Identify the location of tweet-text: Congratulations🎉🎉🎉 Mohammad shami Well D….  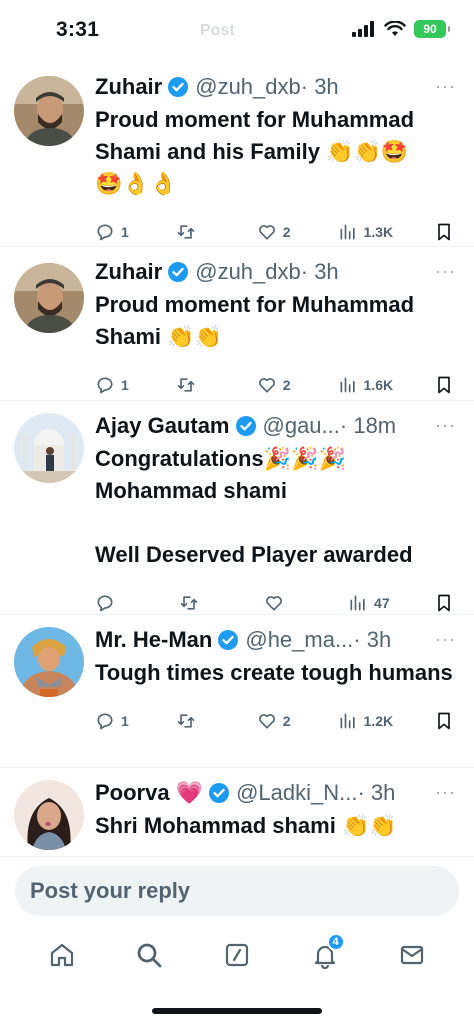
(254, 506).